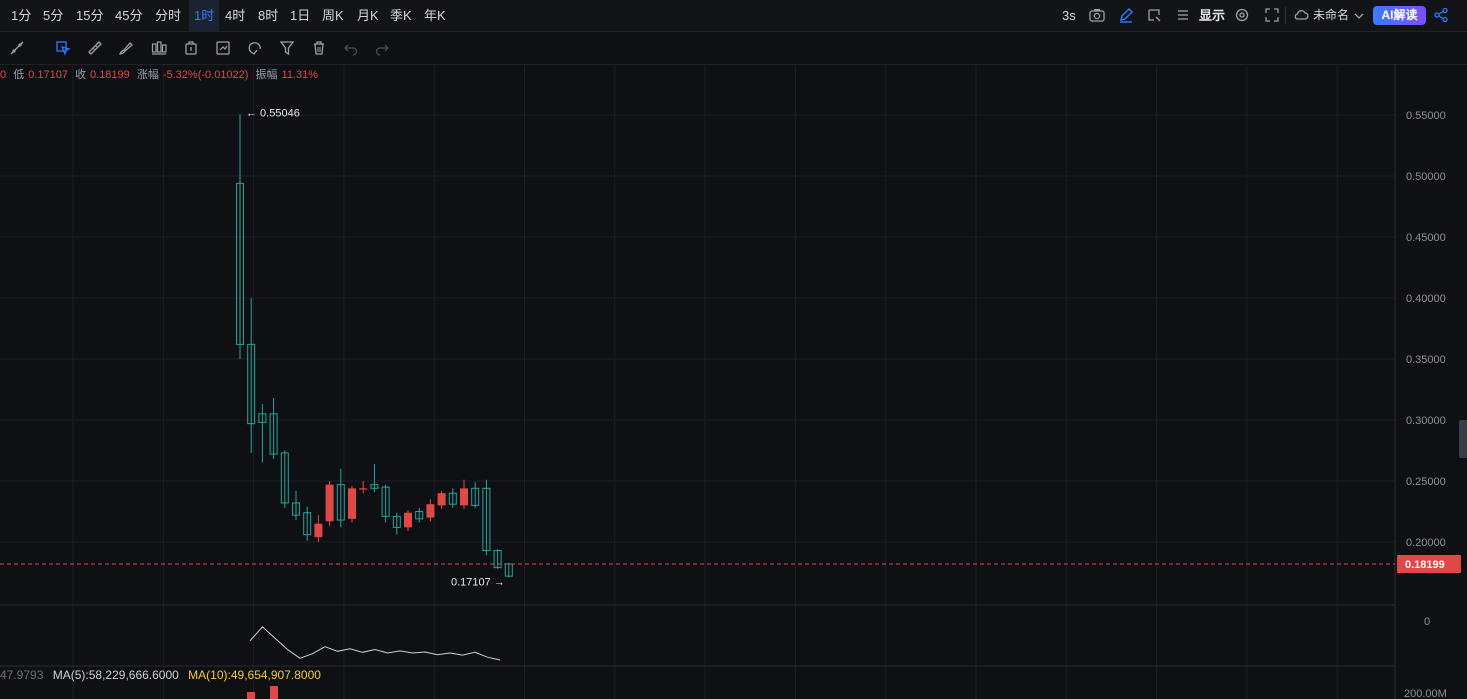 The image size is (1467, 699). Describe the element at coordinates (1426, 543) in the screenshot. I see `y-tick-label: 0.20000` at that location.